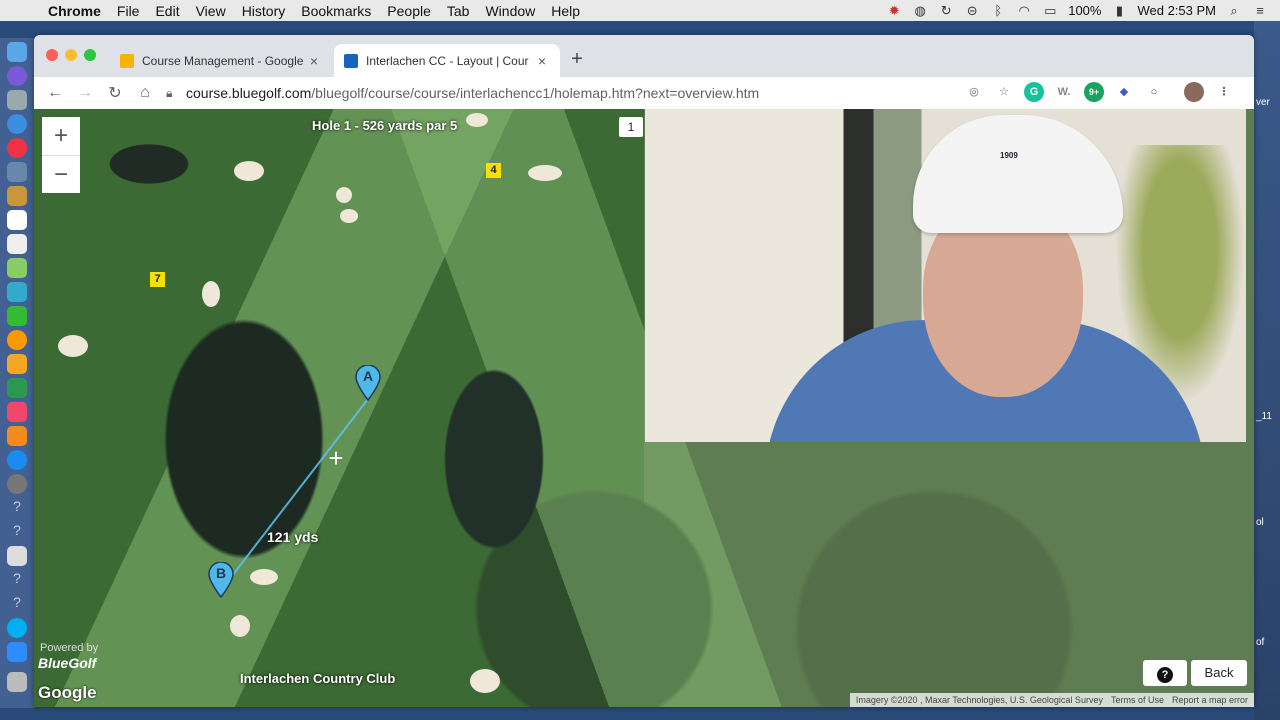 The width and height of the screenshot is (1280, 720). I want to click on desktop-background: ver _11 ol of, so click(1267, 370).